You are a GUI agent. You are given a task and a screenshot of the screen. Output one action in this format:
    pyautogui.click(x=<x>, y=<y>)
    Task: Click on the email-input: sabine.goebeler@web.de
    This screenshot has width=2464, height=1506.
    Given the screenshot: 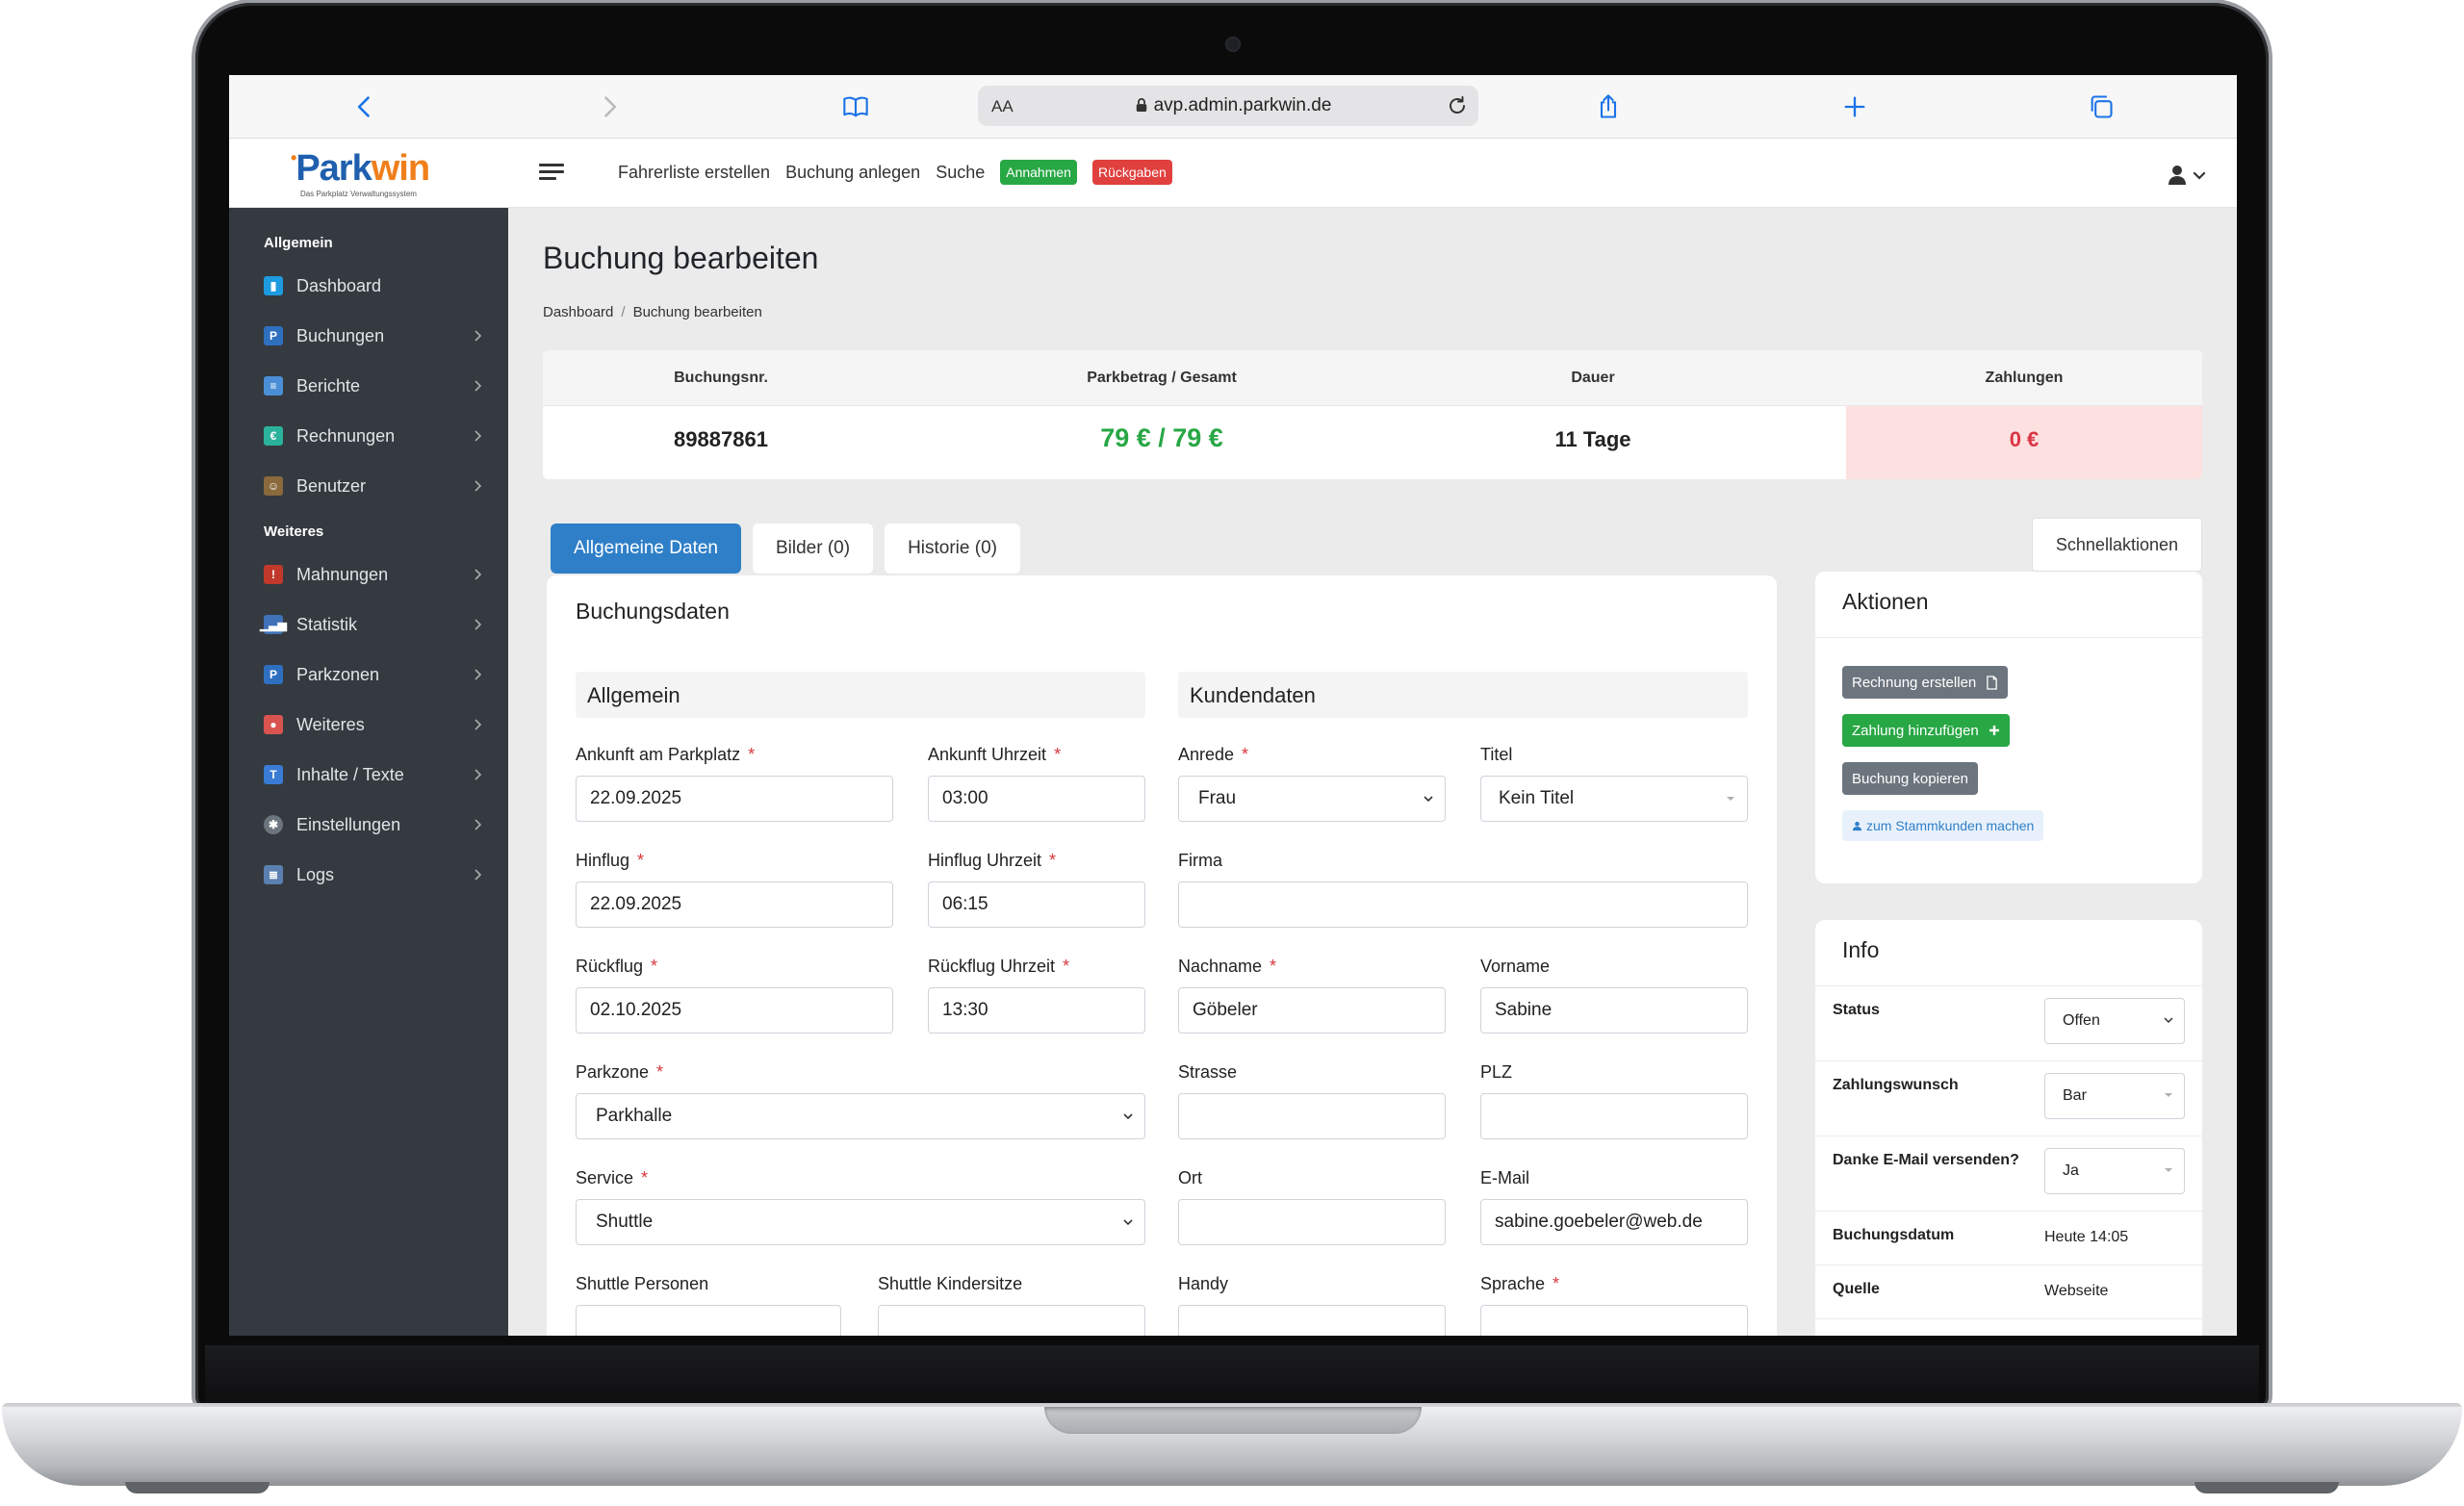 What is the action you would take?
    pyautogui.click(x=1614, y=1222)
    